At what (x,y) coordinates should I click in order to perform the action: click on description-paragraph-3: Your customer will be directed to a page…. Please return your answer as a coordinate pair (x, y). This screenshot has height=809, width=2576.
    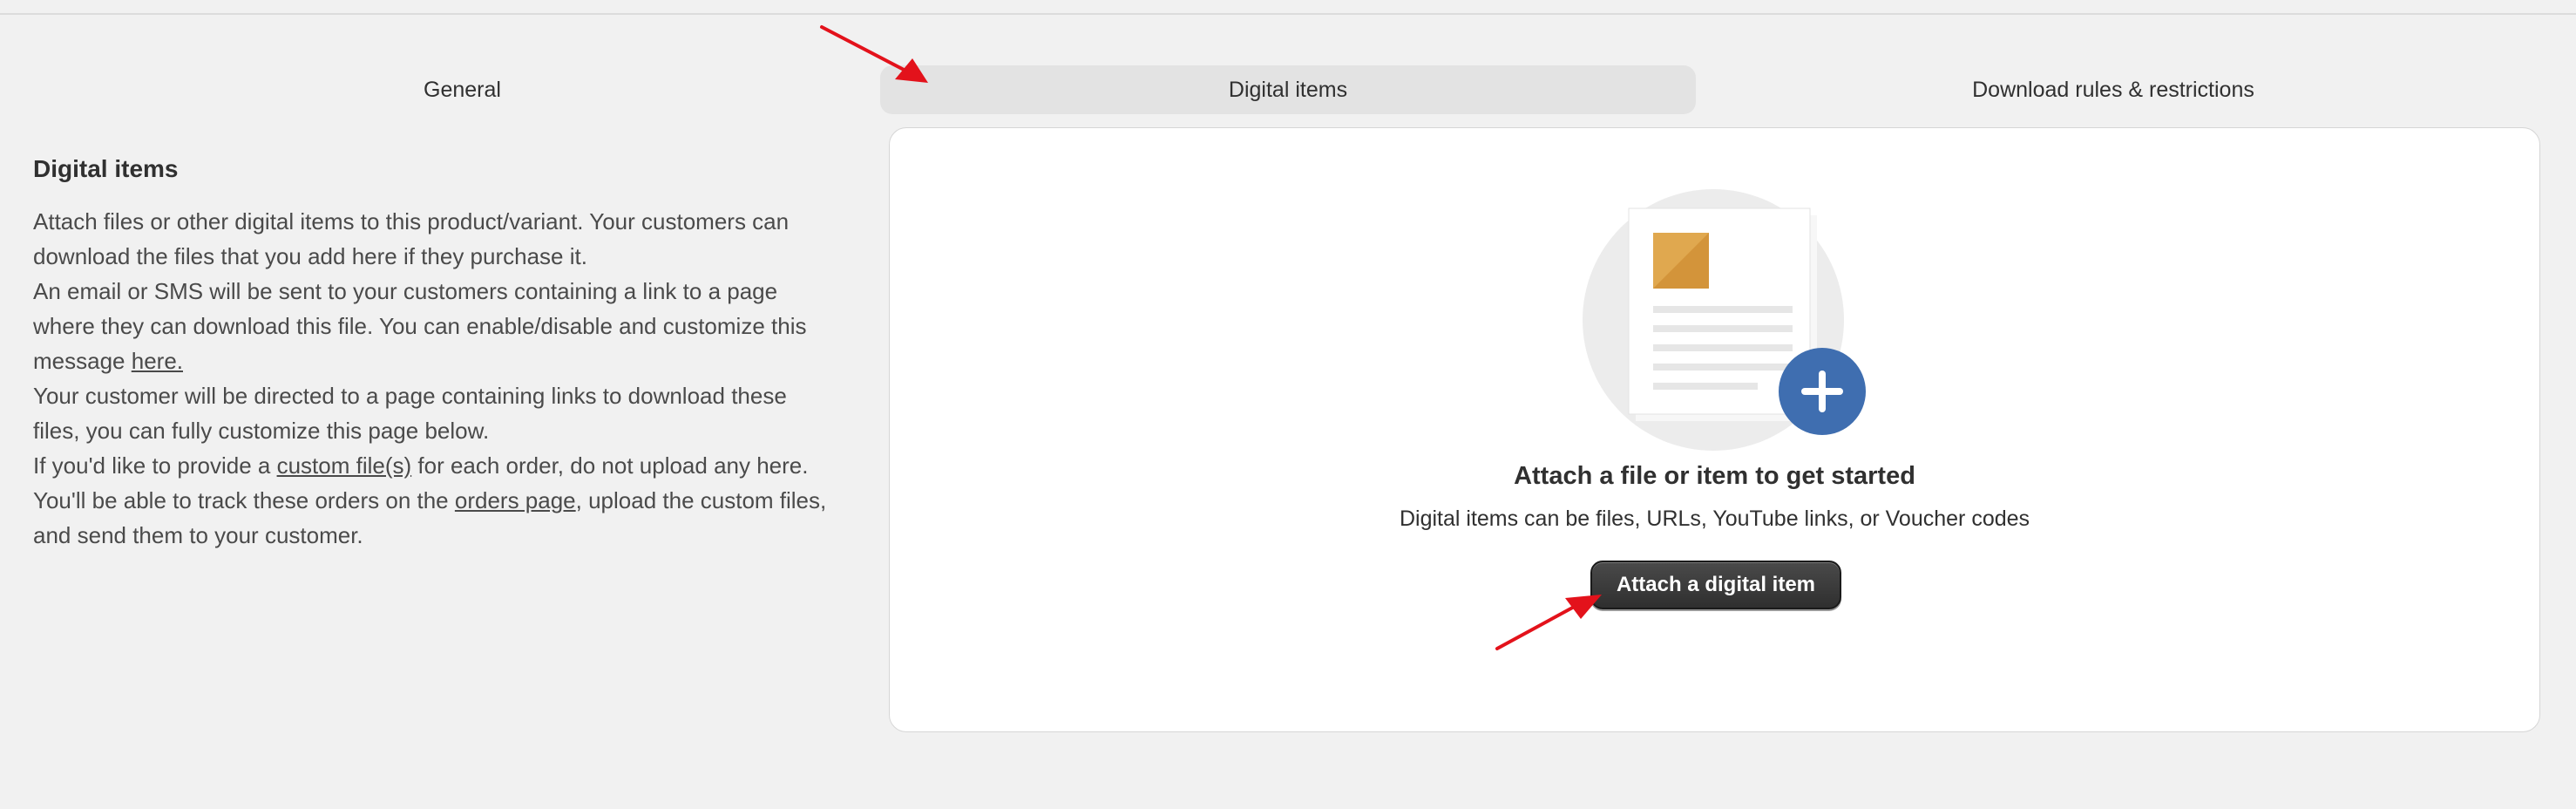
    Looking at the image, I should click on (410, 413).